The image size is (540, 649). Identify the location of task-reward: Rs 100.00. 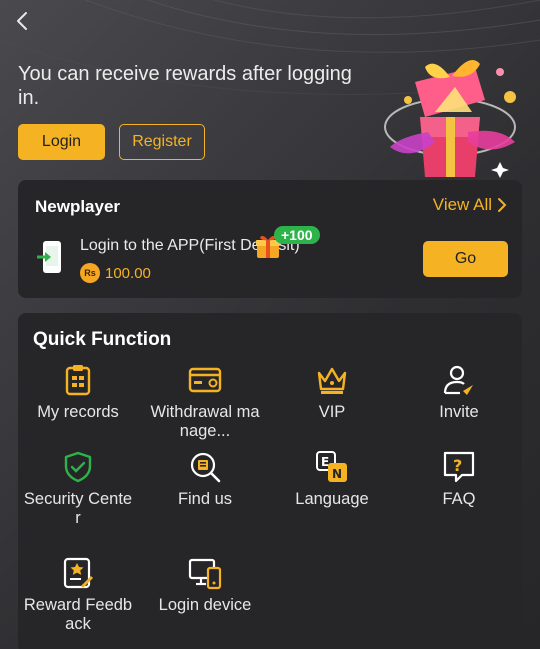
(115, 273).